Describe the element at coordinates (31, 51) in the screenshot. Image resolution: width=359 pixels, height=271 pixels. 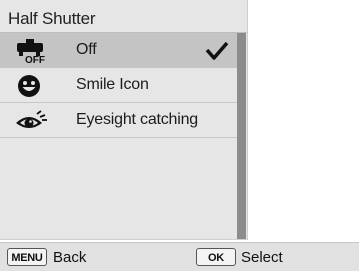
I see `face-detection-off-icon: OFF` at that location.